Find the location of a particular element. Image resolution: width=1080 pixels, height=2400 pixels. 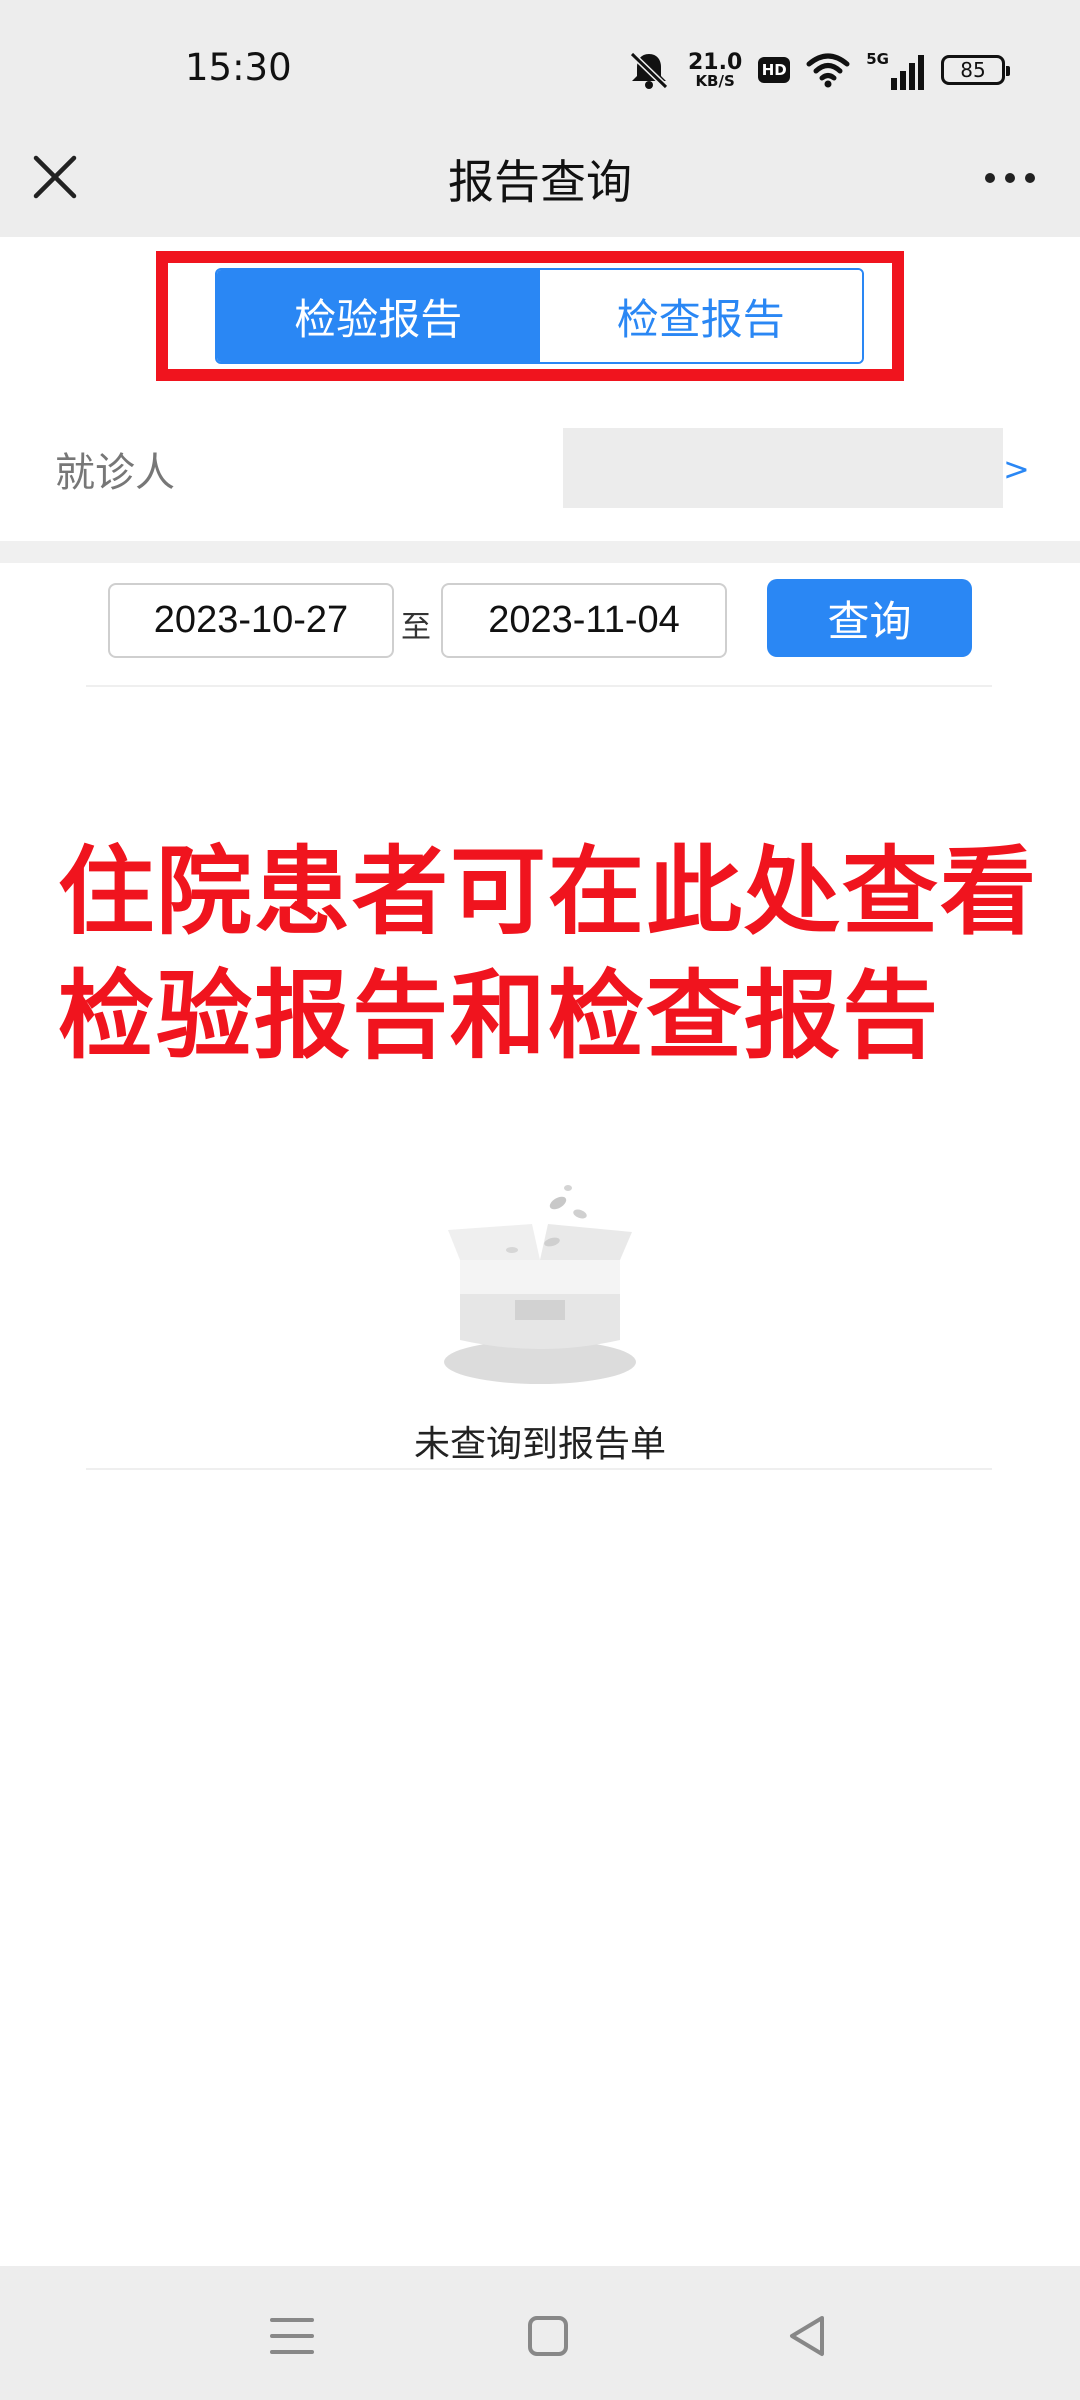

cell-signal: 5G is located at coordinates (895, 70).